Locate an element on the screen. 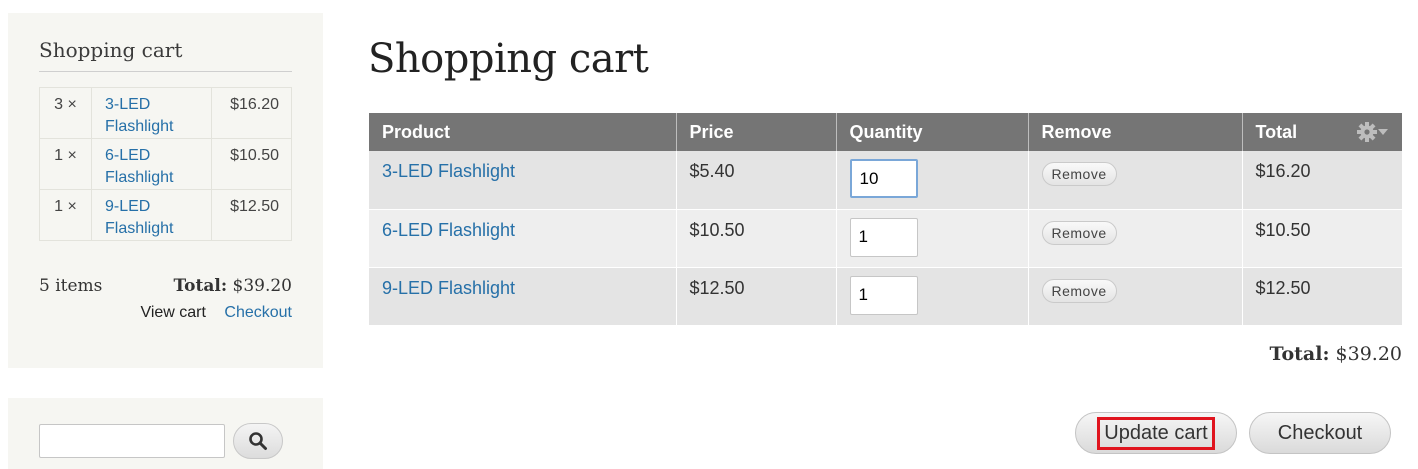 The width and height of the screenshot is (1418, 469). table-settings-button is located at coordinates (1372, 132).